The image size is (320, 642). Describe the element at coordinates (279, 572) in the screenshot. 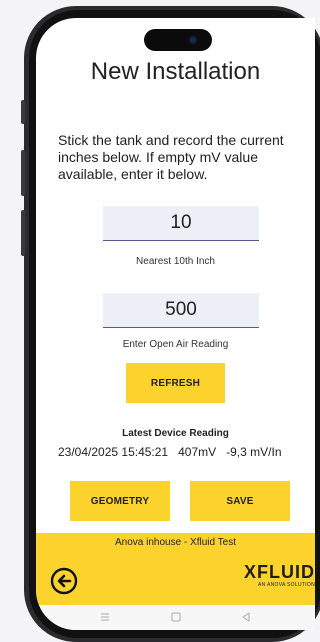

I see `logo-wordmark: XFLUID` at that location.